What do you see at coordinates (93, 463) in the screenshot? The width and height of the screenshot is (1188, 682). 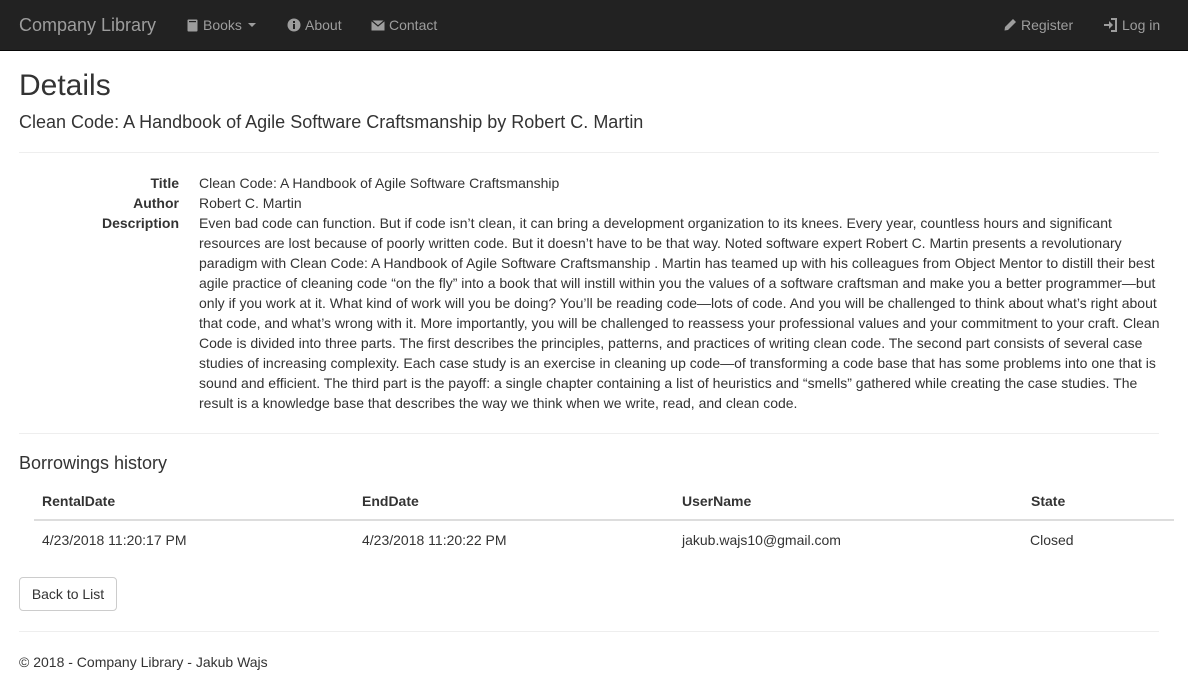 I see `borrowings-heading: Borrowings history` at bounding box center [93, 463].